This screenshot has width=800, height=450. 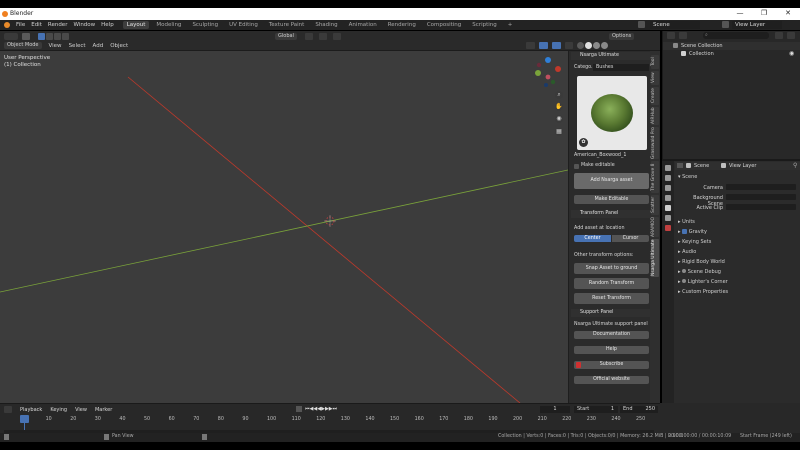 What do you see at coordinates (655, 78) in the screenshot?
I see `tab-view: View` at bounding box center [655, 78].